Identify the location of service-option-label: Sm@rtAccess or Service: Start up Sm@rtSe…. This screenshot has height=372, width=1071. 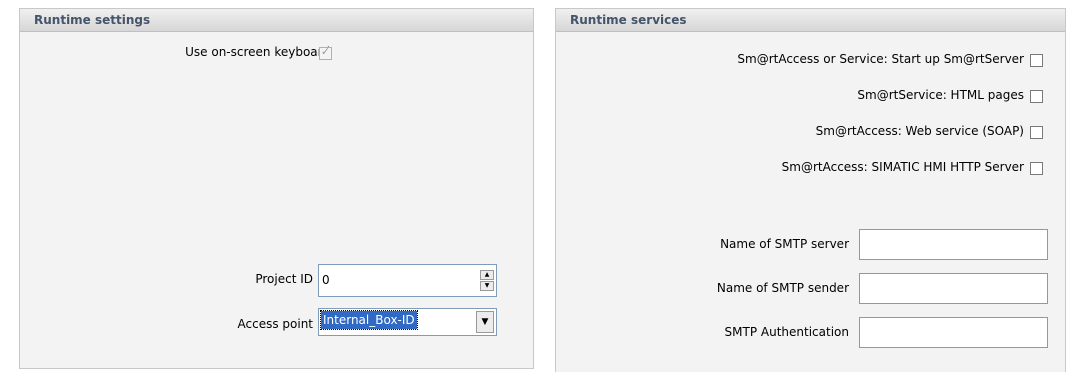
(880, 59).